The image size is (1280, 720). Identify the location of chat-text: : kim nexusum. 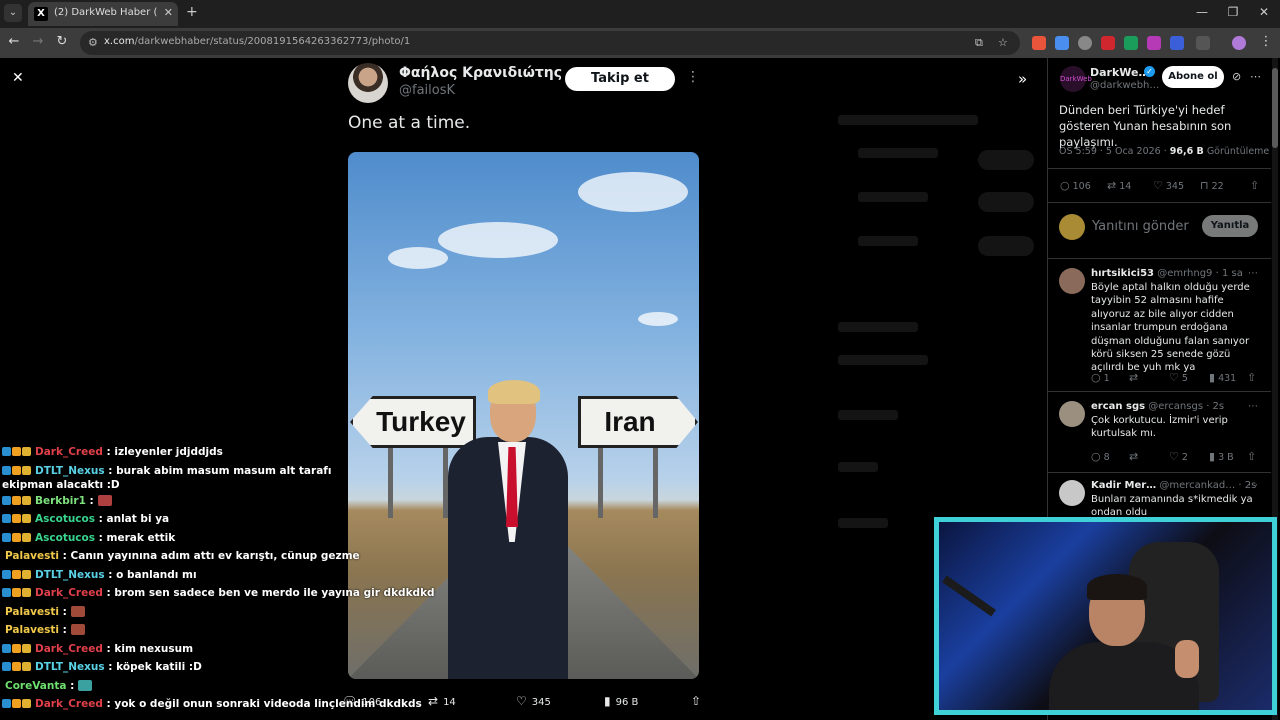
(148, 648).